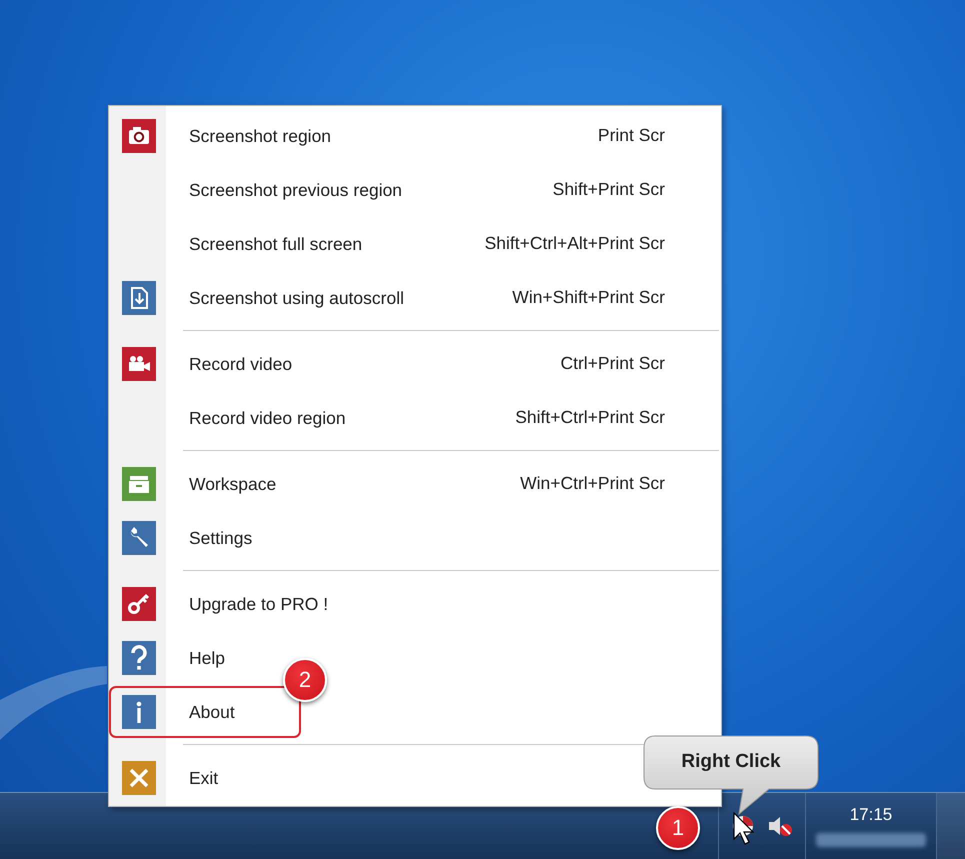 The image size is (965, 859). Describe the element at coordinates (588, 297) in the screenshot. I see `shortcut-label: Win+Shift+Print Scr` at that location.